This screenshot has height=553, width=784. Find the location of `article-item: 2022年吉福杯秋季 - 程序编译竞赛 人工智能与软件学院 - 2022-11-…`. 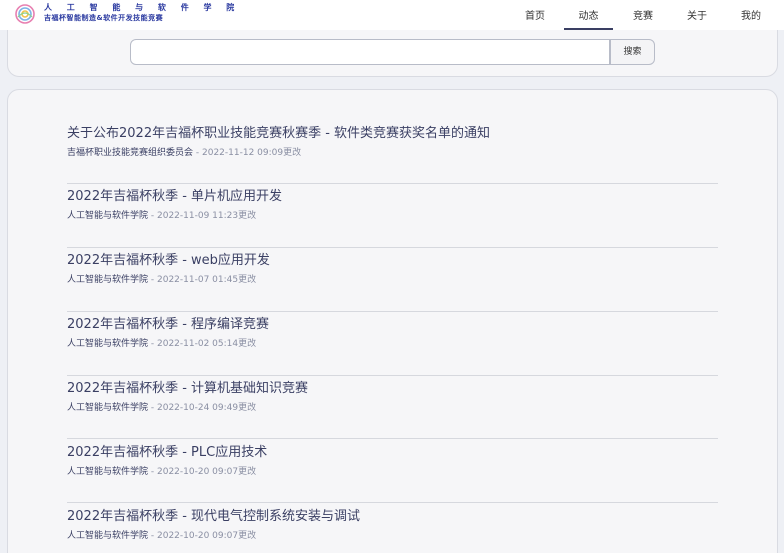

article-item: 2022年吉福杯秋季 - 程序编译竞赛 人工智能与软件学院 - 2022-11-… is located at coordinates (392, 333).